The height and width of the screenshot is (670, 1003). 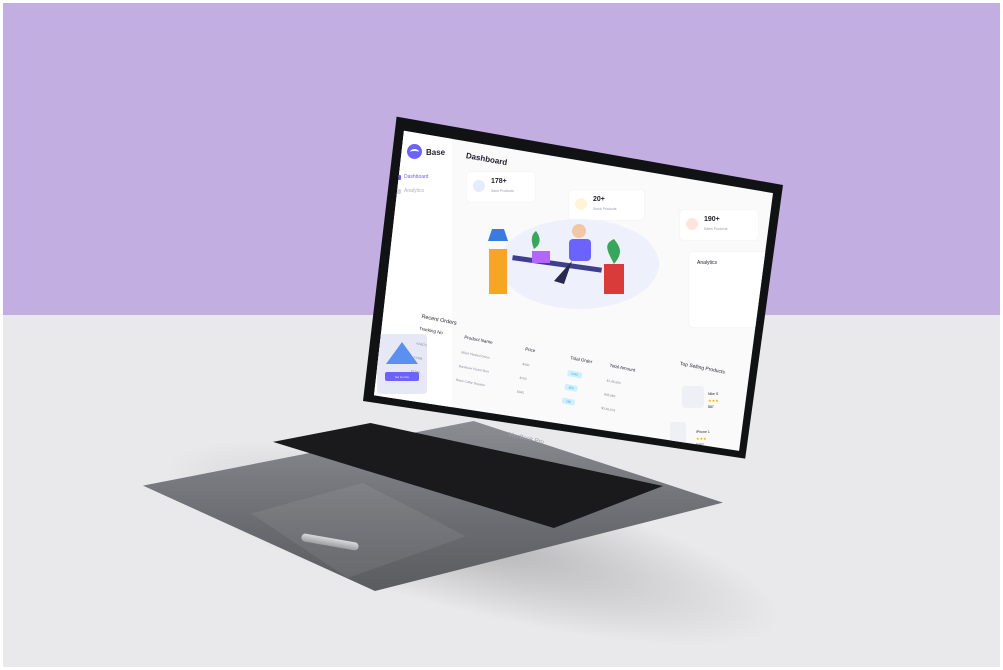 I want to click on column-header: Total Order, so click(x=581, y=360).